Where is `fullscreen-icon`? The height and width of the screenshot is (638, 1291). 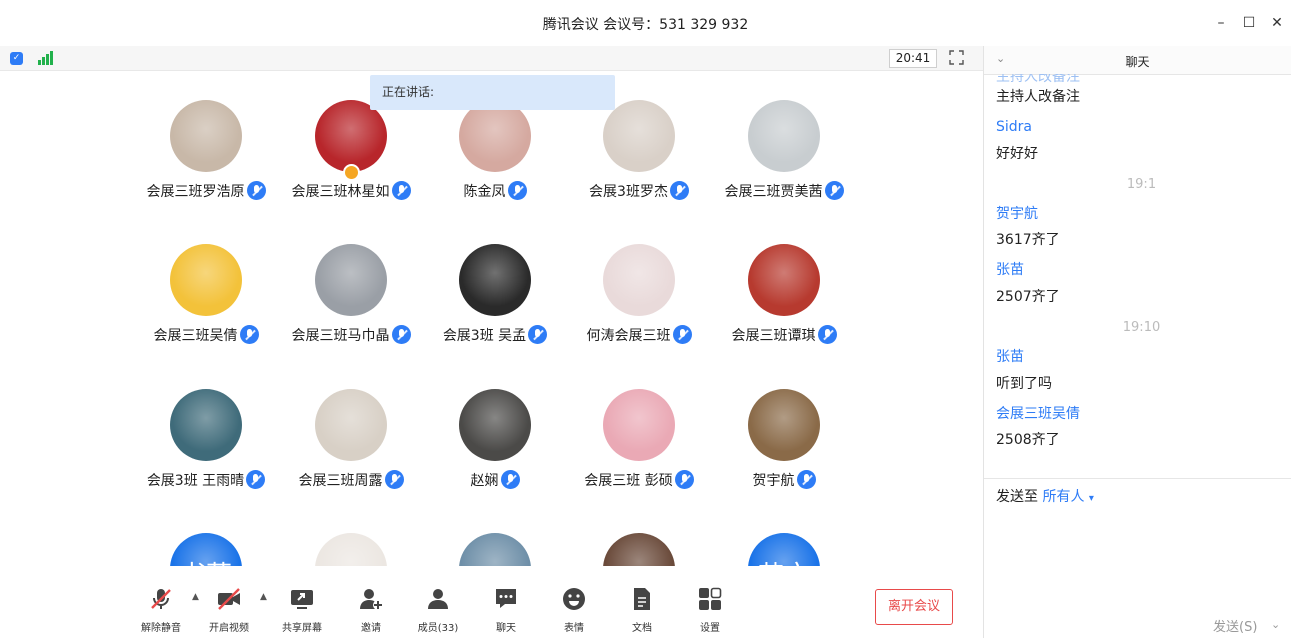
fullscreen-icon is located at coordinates (956, 57).